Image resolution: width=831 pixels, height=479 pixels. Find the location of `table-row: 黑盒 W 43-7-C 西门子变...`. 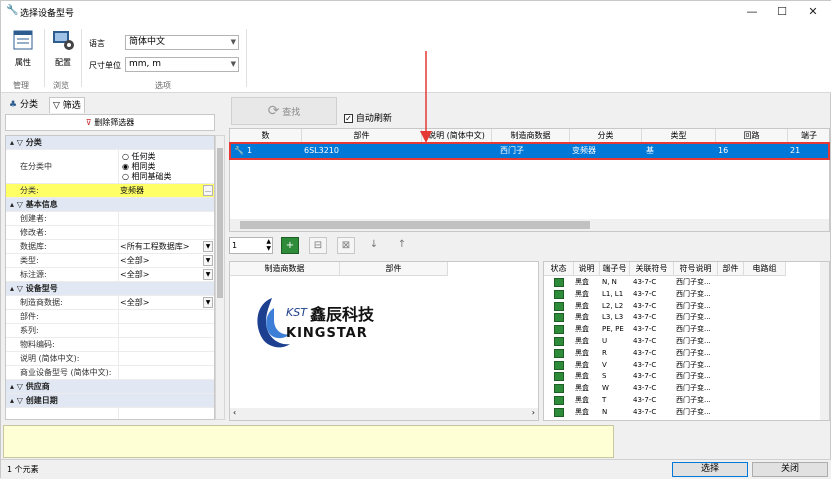

table-row: 黑盒 W 43-7-C 西门子变... is located at coordinates (682, 389).